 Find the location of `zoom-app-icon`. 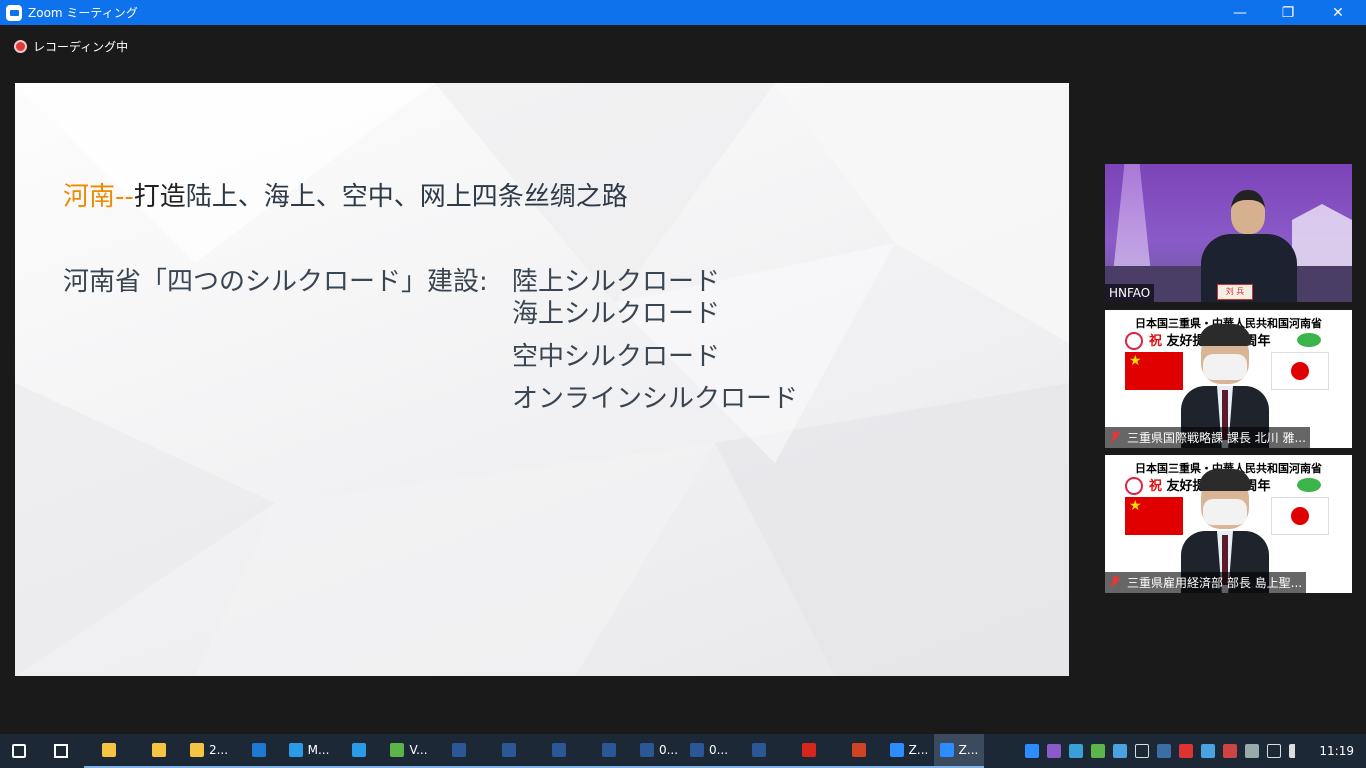

zoom-app-icon is located at coordinates (14, 12).